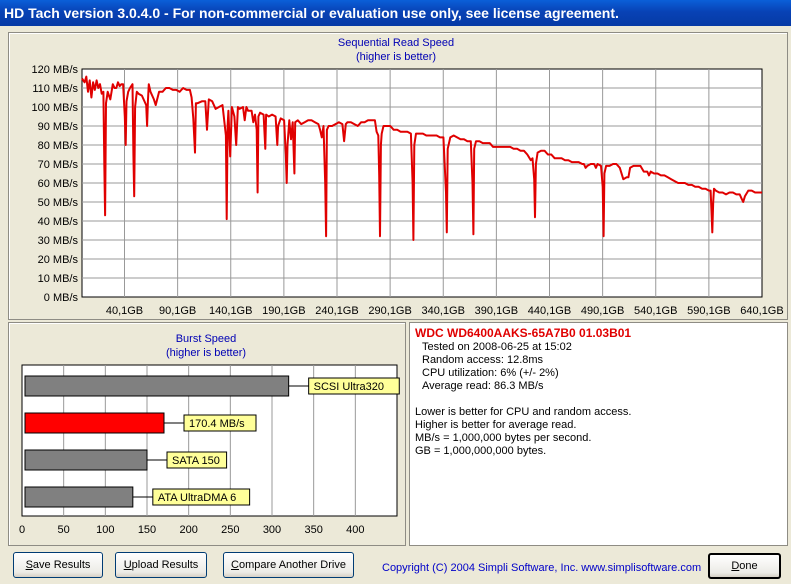 The width and height of the screenshot is (791, 584). Describe the element at coordinates (497, 347) in the screenshot. I see `tested-on: Tested on 2008-06-25 at 15:02` at that location.